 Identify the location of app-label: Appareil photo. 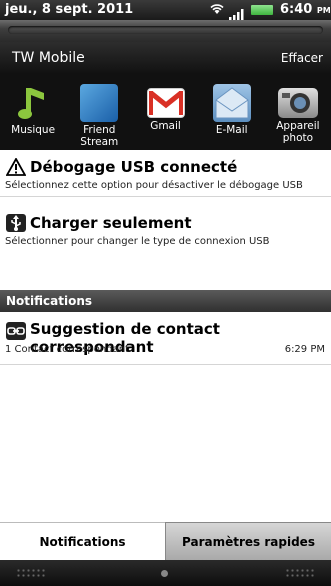
(298, 132).